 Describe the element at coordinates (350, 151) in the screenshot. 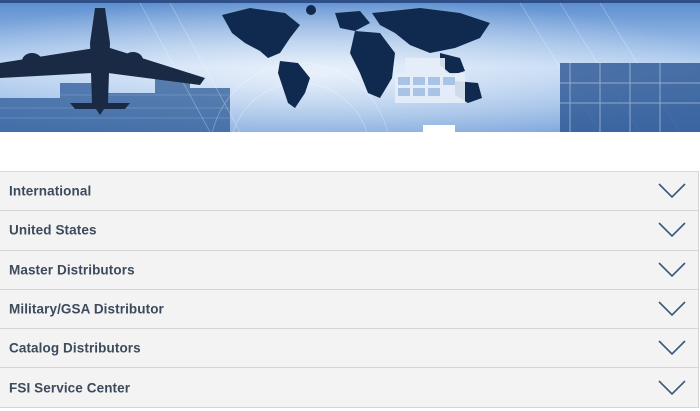

I see `banner-spacer` at that location.